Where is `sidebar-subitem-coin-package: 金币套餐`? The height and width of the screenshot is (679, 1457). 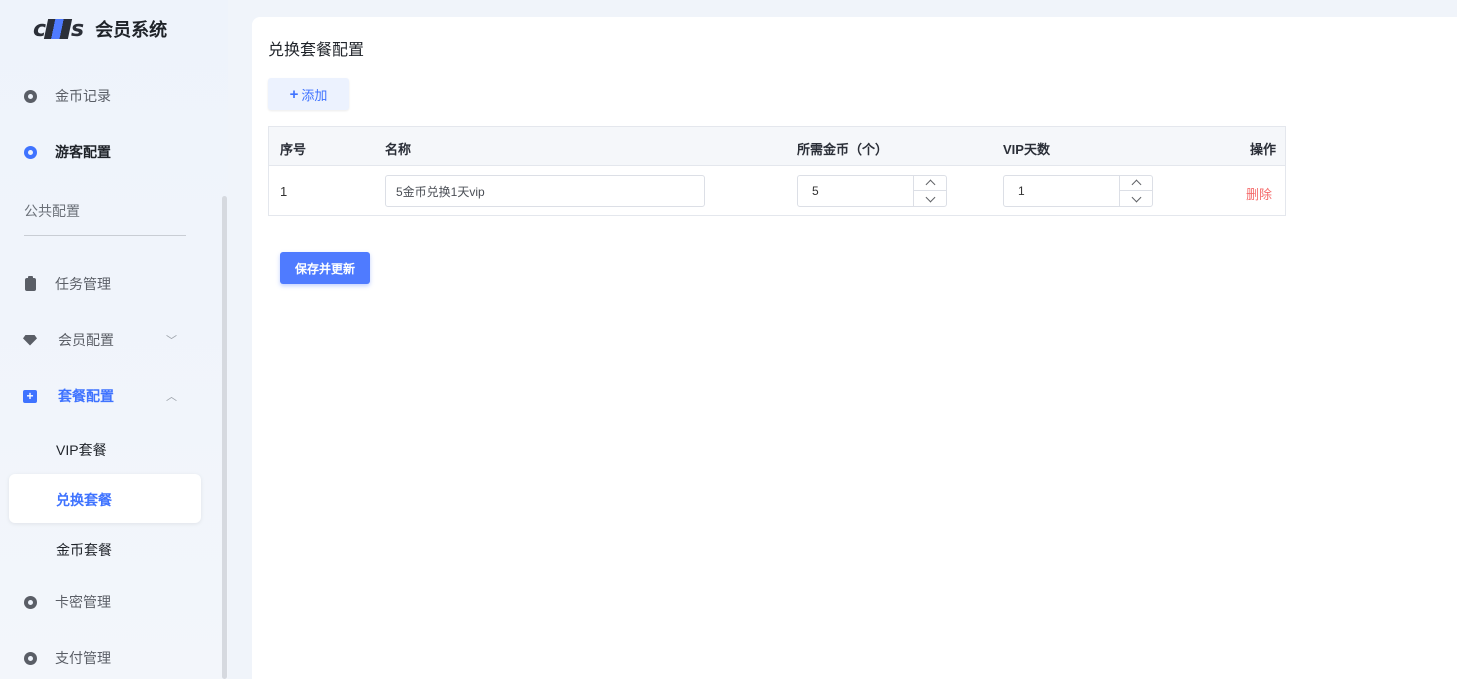 sidebar-subitem-coin-package: 金币套餐 is located at coordinates (84, 550).